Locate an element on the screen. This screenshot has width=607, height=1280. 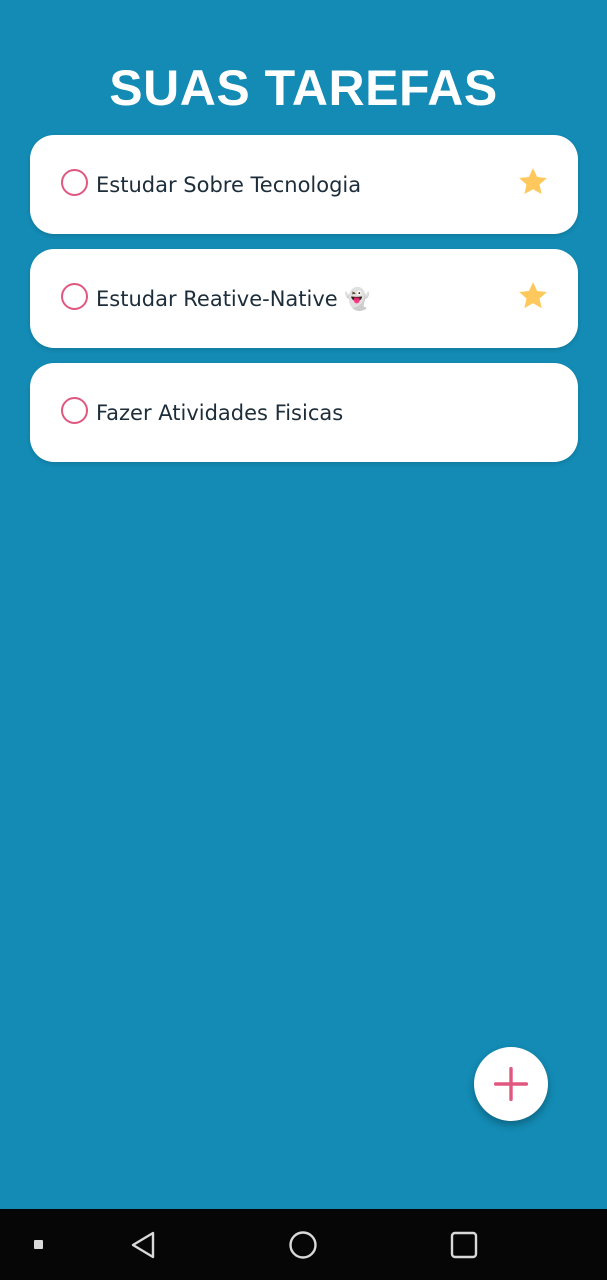
page-title: SUAS TAREFAS is located at coordinates (303, 88).